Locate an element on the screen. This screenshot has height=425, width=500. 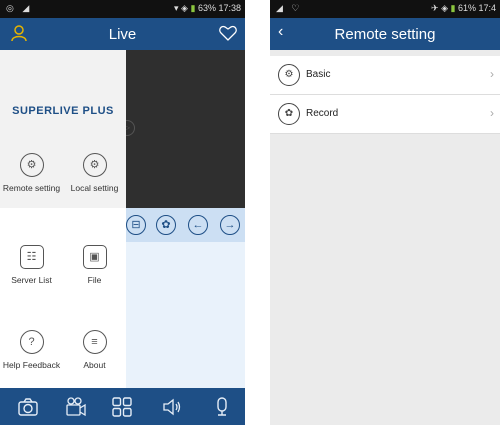
app-bar: ‹ Remote setting is located at coordinates (385, 34).